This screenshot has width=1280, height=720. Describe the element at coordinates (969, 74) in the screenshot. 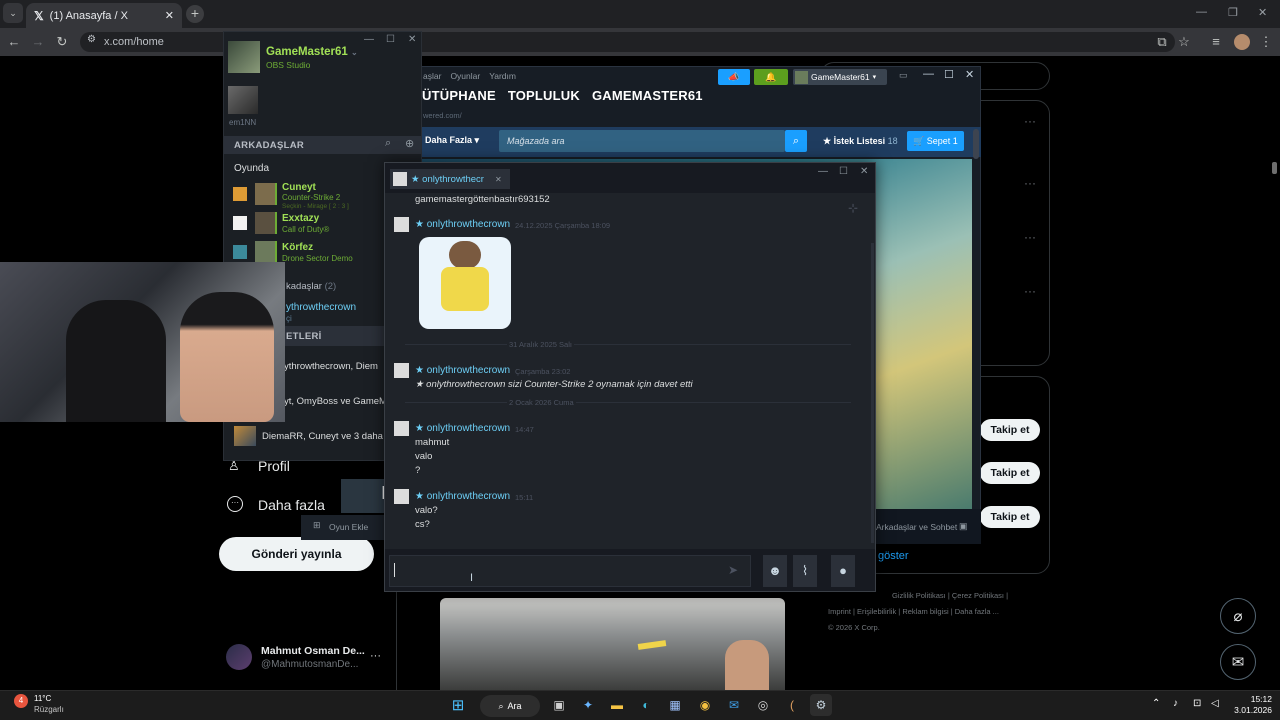

I see `steam-close-icon: ✕` at that location.